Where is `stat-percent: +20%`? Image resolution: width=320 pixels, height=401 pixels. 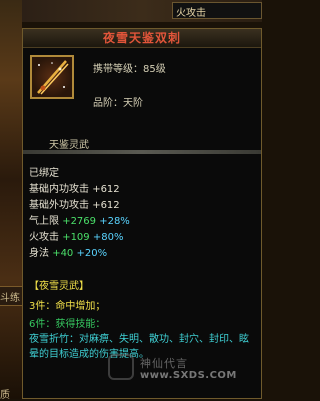 stat-percent: +20% is located at coordinates (92, 253).